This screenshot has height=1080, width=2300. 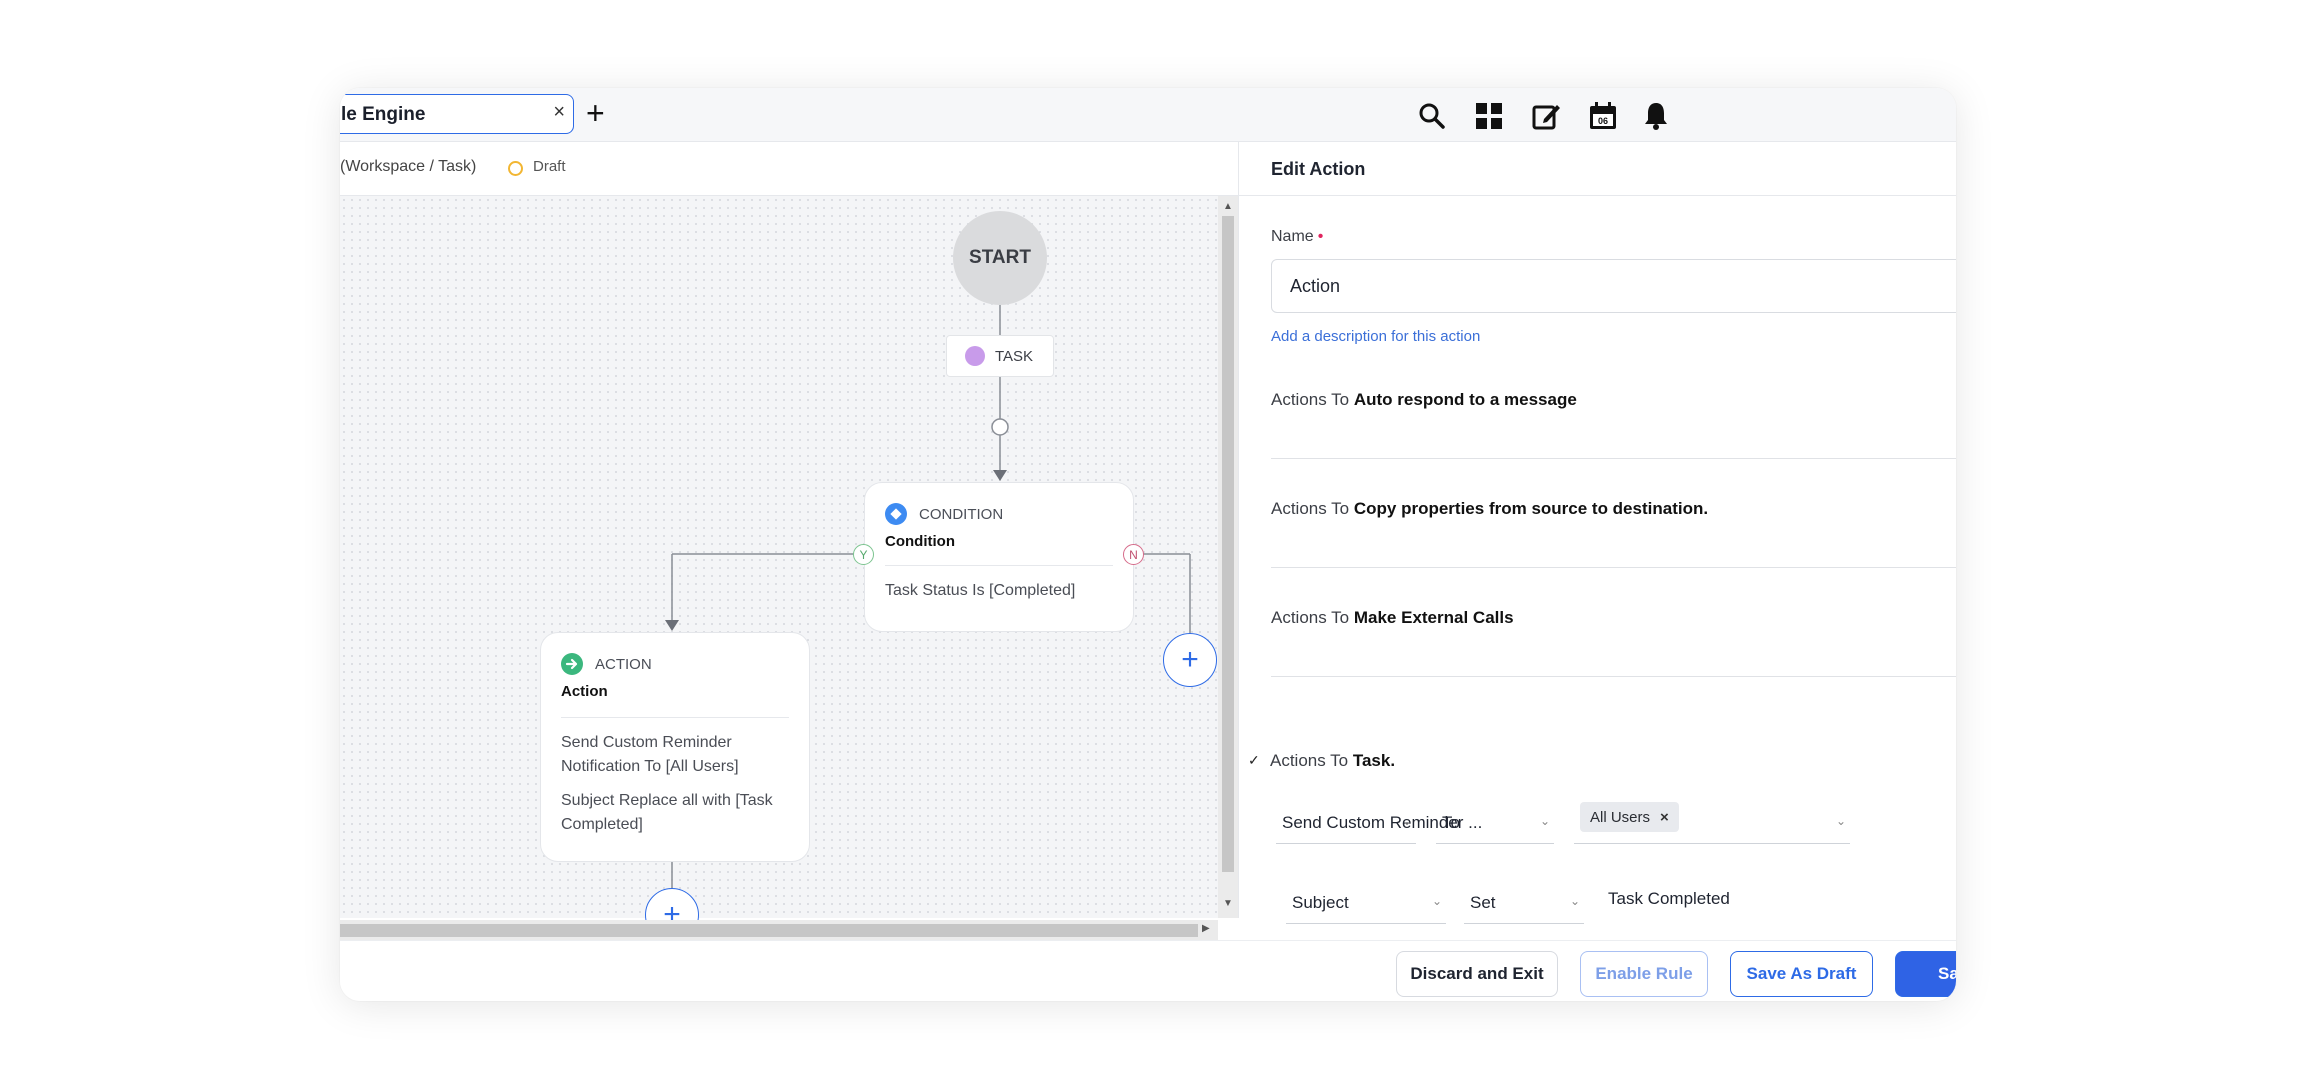 What do you see at coordinates (1148, 115) in the screenshot?
I see `tab-bar: le Engine × + 06` at bounding box center [1148, 115].